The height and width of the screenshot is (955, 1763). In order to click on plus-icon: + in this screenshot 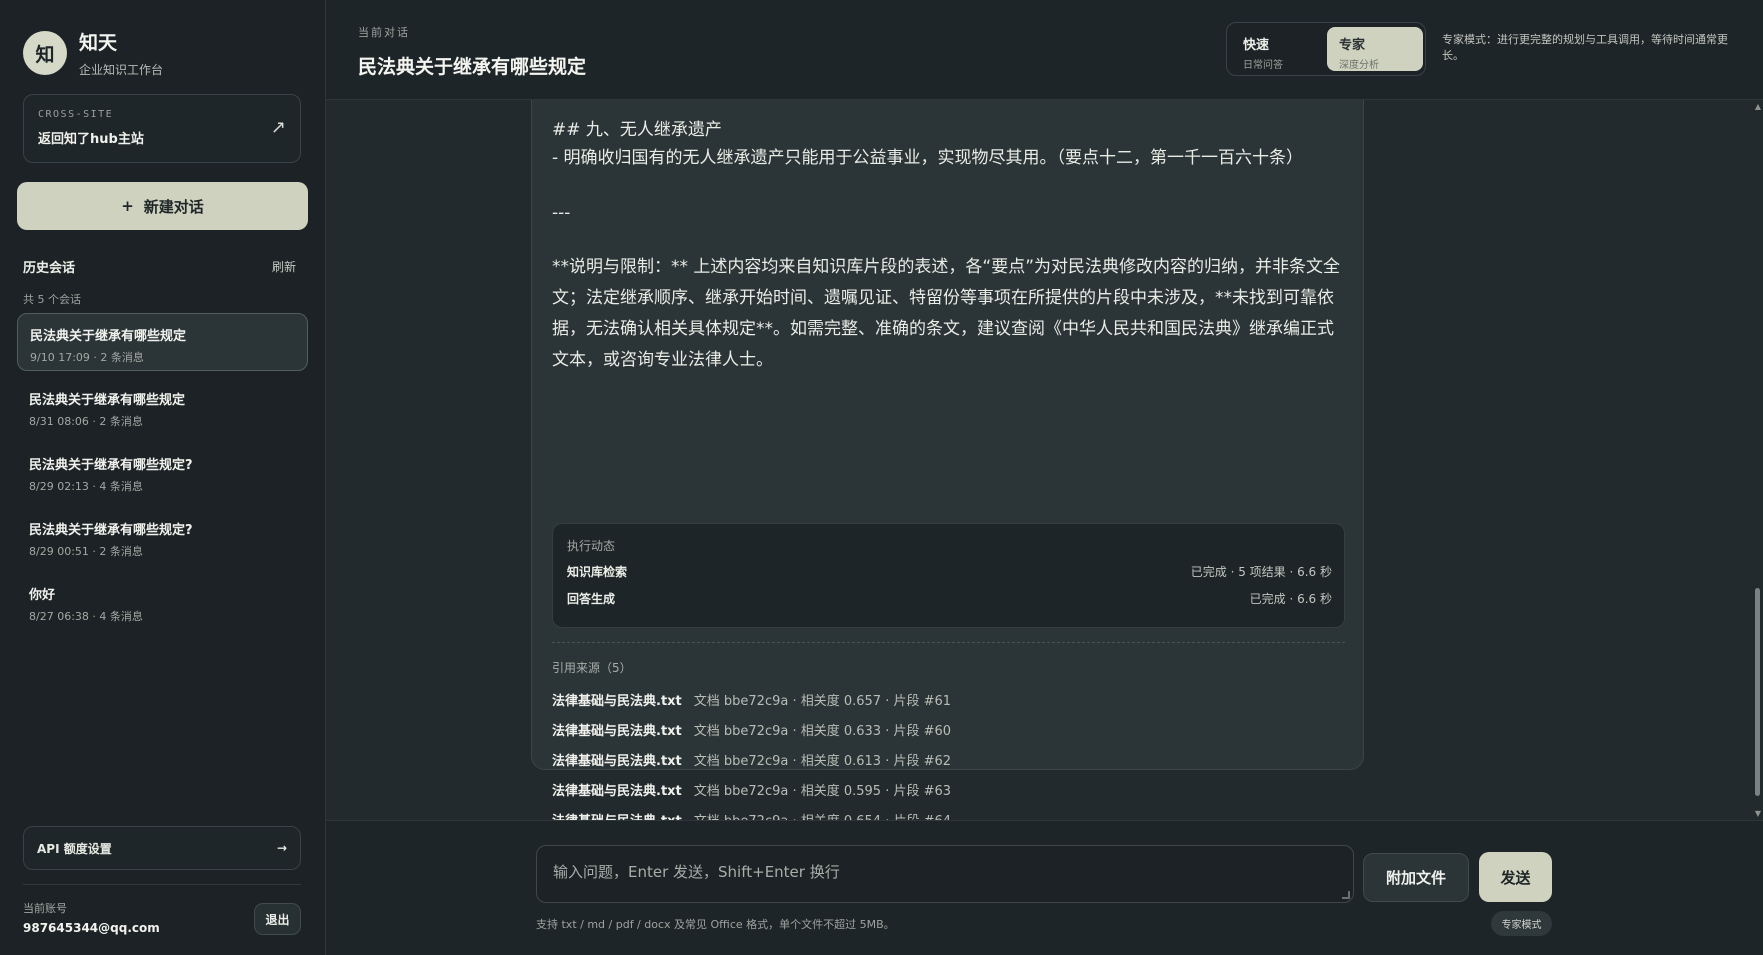, I will do `click(127, 206)`.